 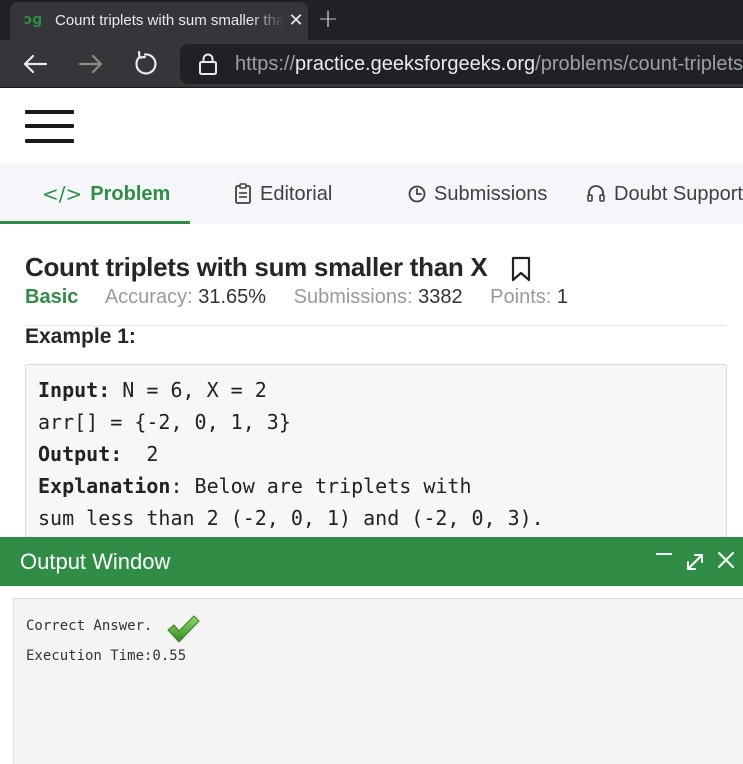 I want to click on tab-problem: </> Problem, so click(x=106, y=194).